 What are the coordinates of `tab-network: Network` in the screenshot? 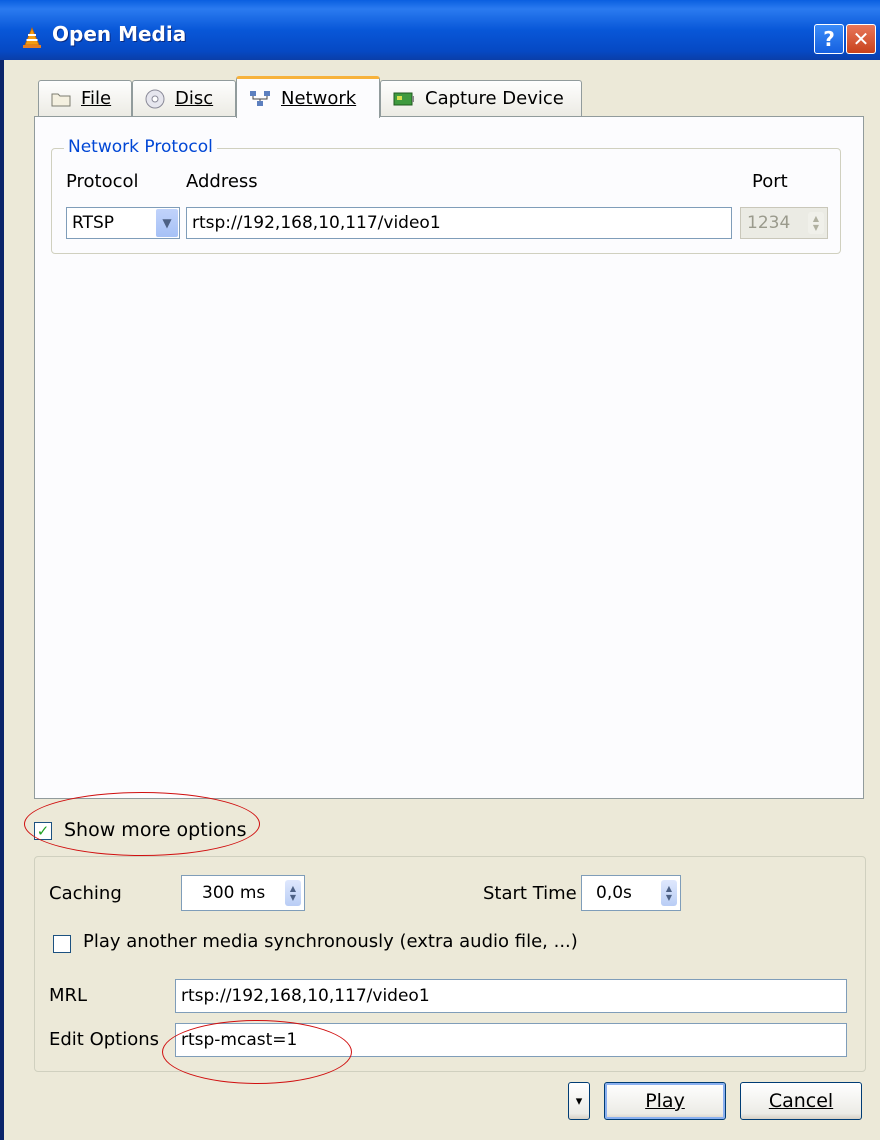 It's located at (308, 97).